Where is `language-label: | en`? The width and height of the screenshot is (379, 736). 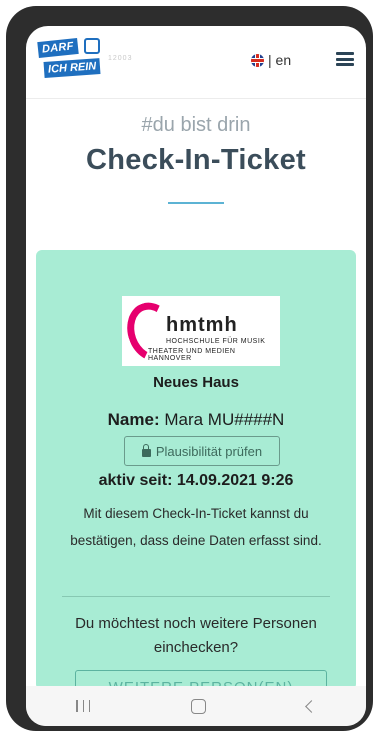 language-label: | en is located at coordinates (280, 60).